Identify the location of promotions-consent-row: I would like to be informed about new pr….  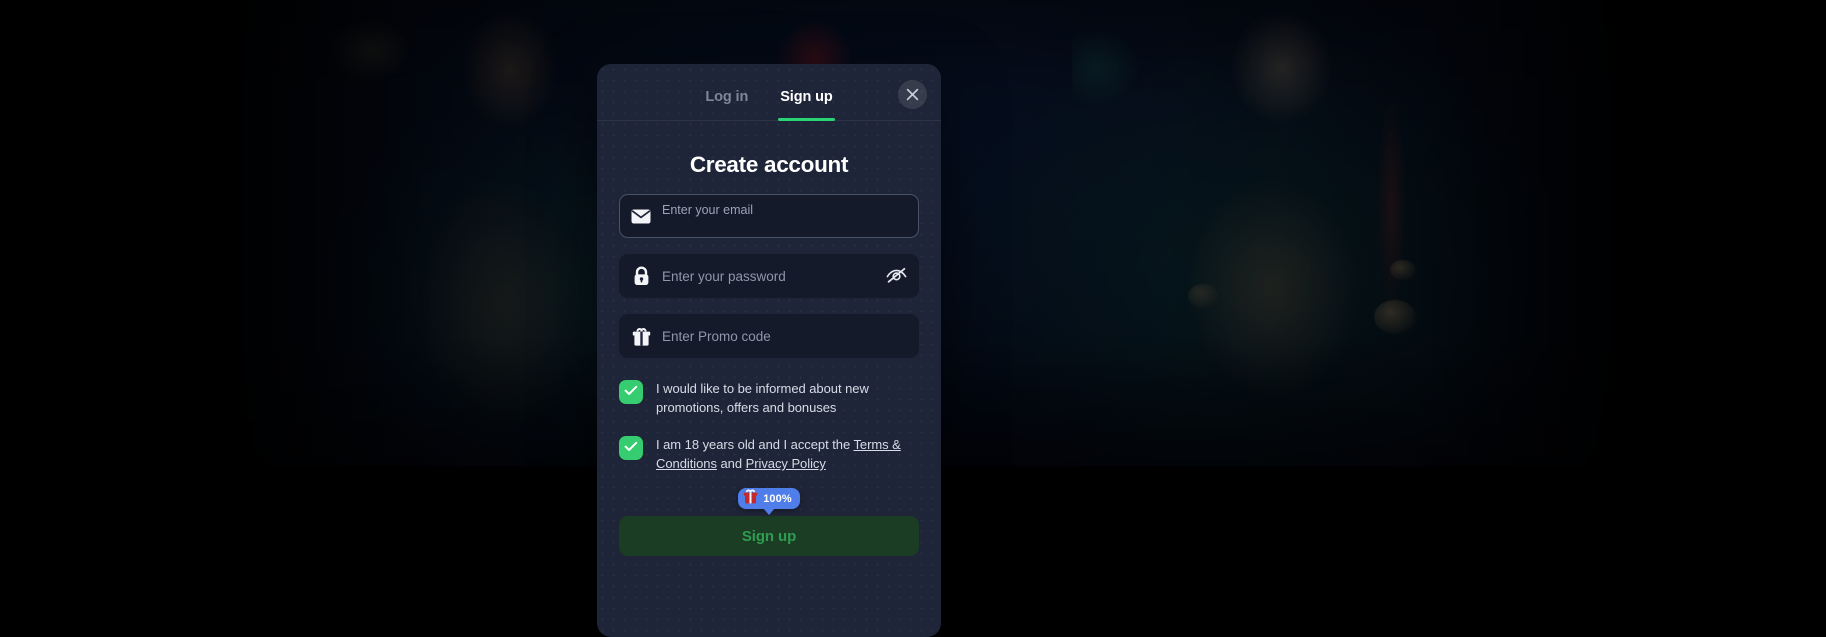
(769, 398).